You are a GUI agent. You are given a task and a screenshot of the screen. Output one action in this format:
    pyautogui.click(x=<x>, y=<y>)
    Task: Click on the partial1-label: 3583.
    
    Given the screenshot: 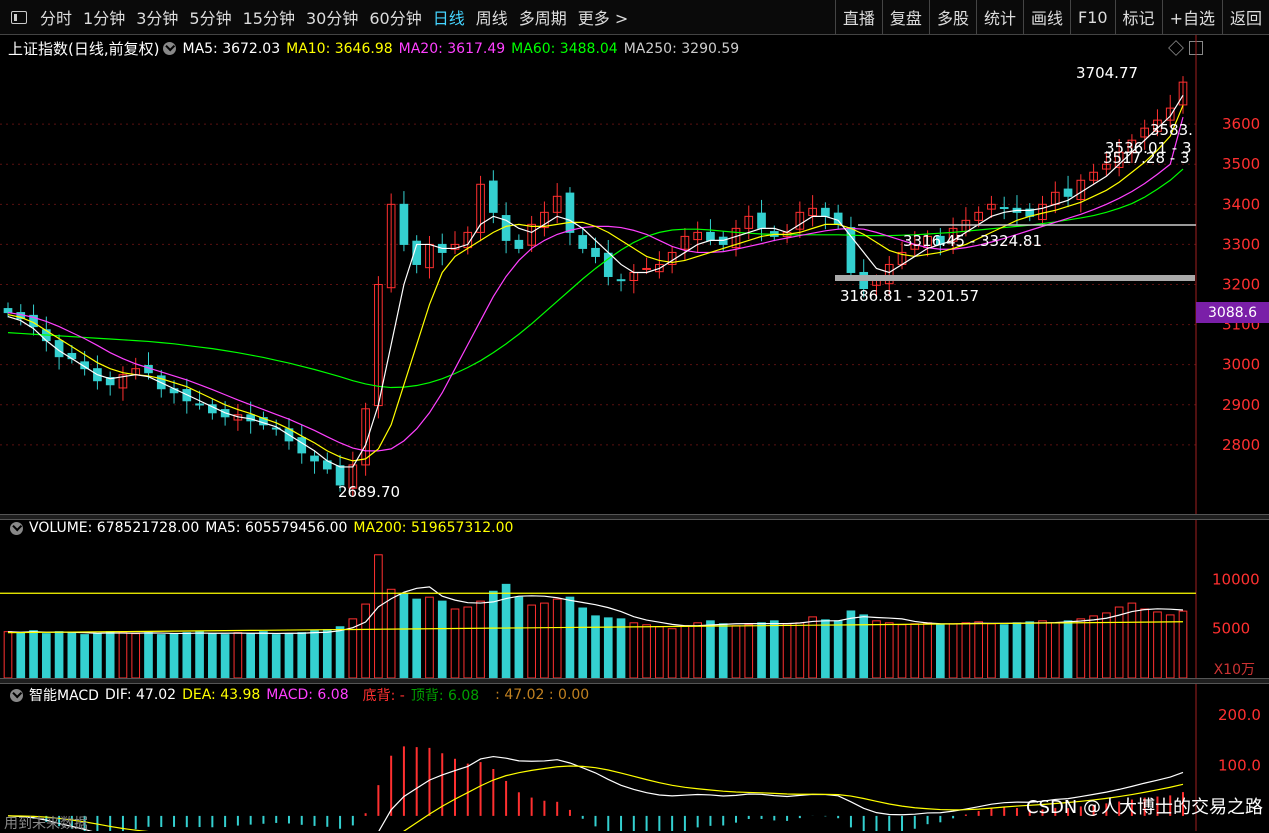 What is the action you would take?
    pyautogui.click(x=1171, y=130)
    